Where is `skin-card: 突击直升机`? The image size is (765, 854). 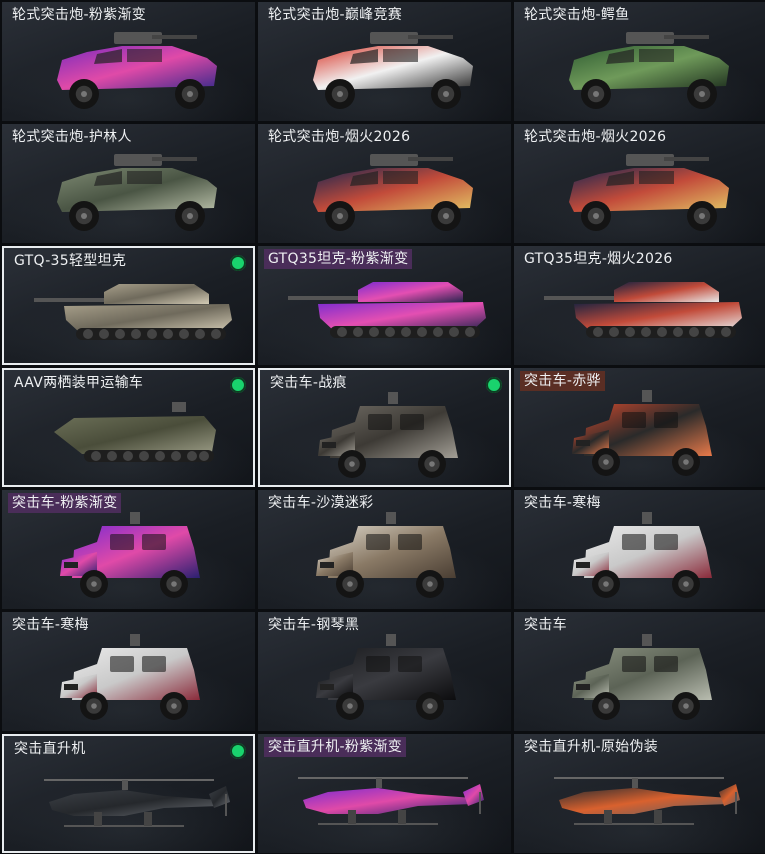 skin-card: 突击直升机 is located at coordinates (128, 793).